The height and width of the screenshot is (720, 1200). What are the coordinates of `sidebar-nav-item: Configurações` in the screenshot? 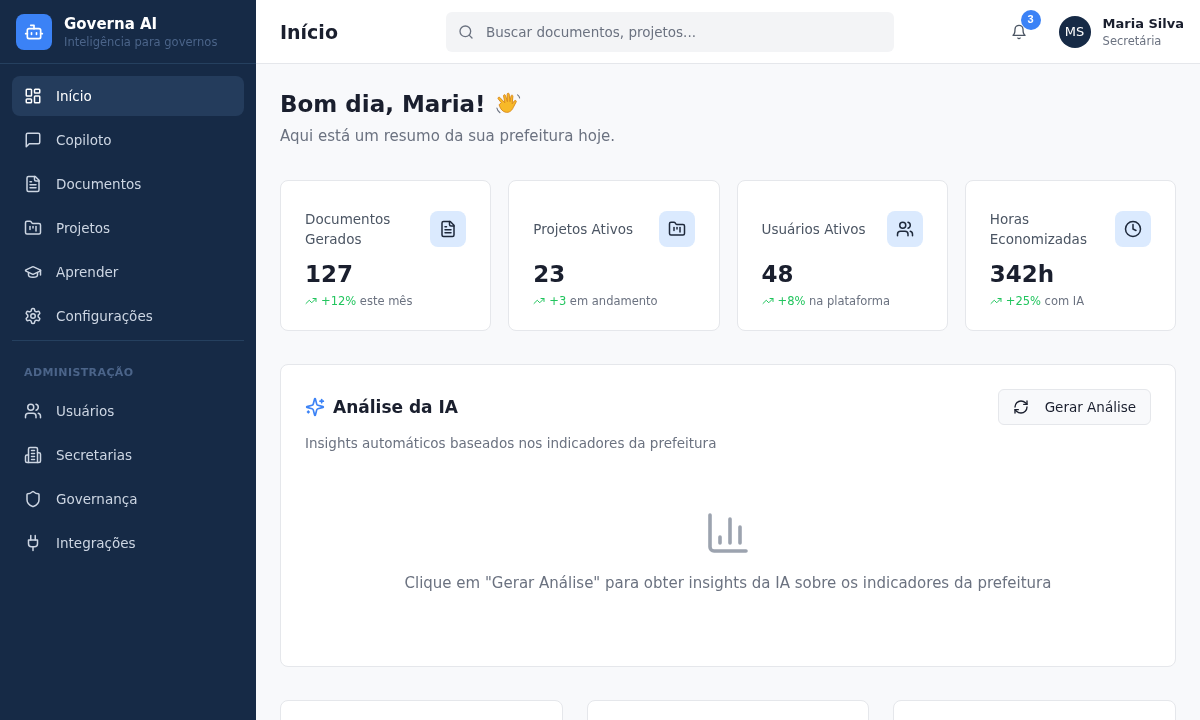 It's located at (128, 316).